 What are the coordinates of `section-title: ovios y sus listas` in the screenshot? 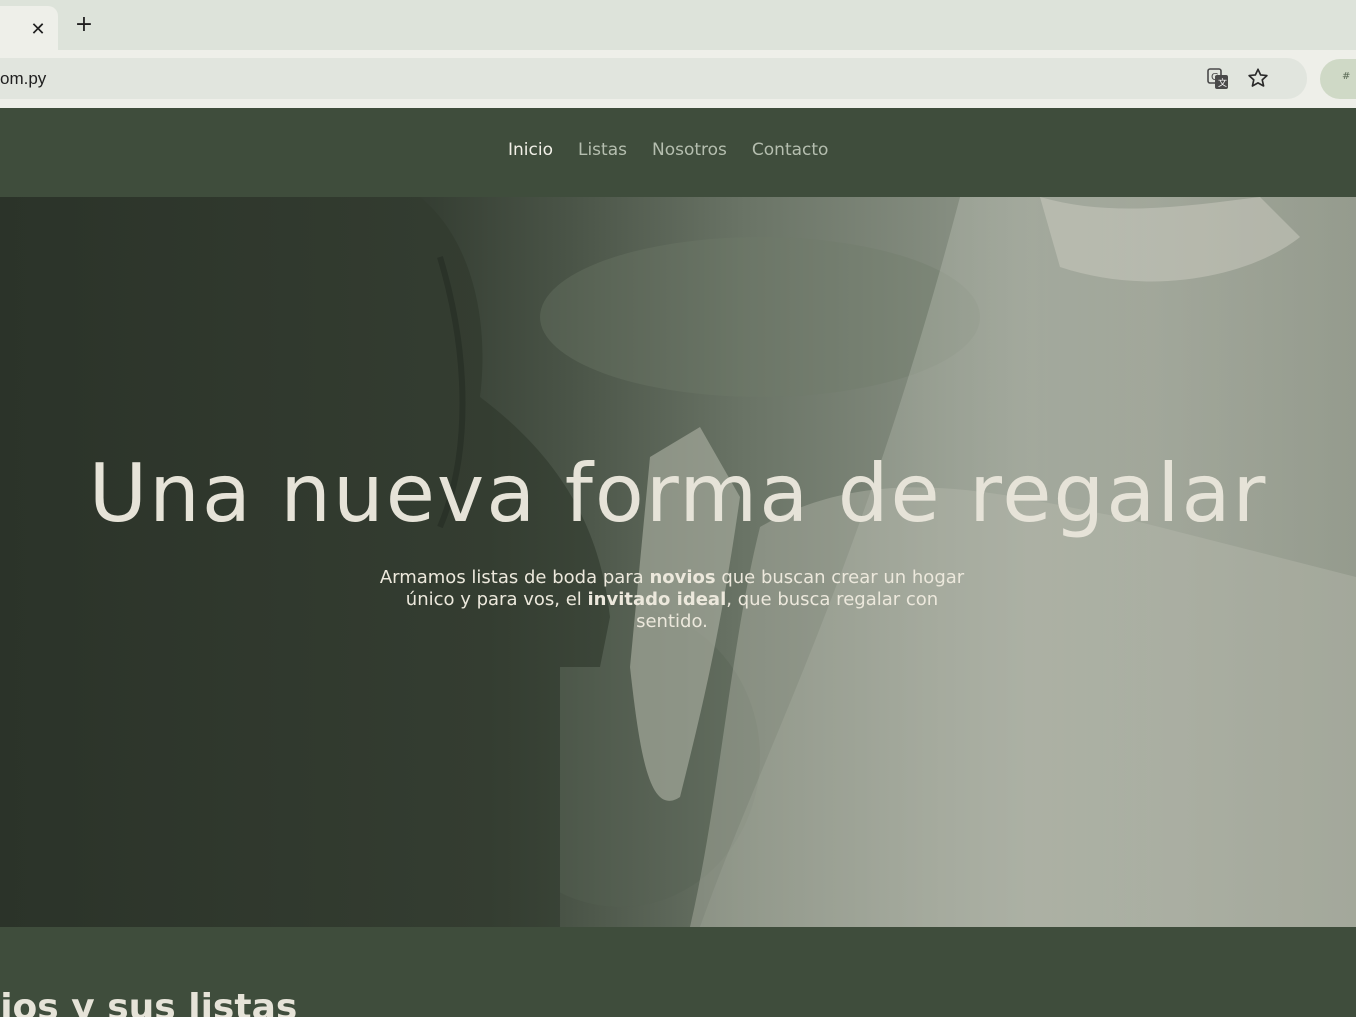 It's located at (149, 1002).